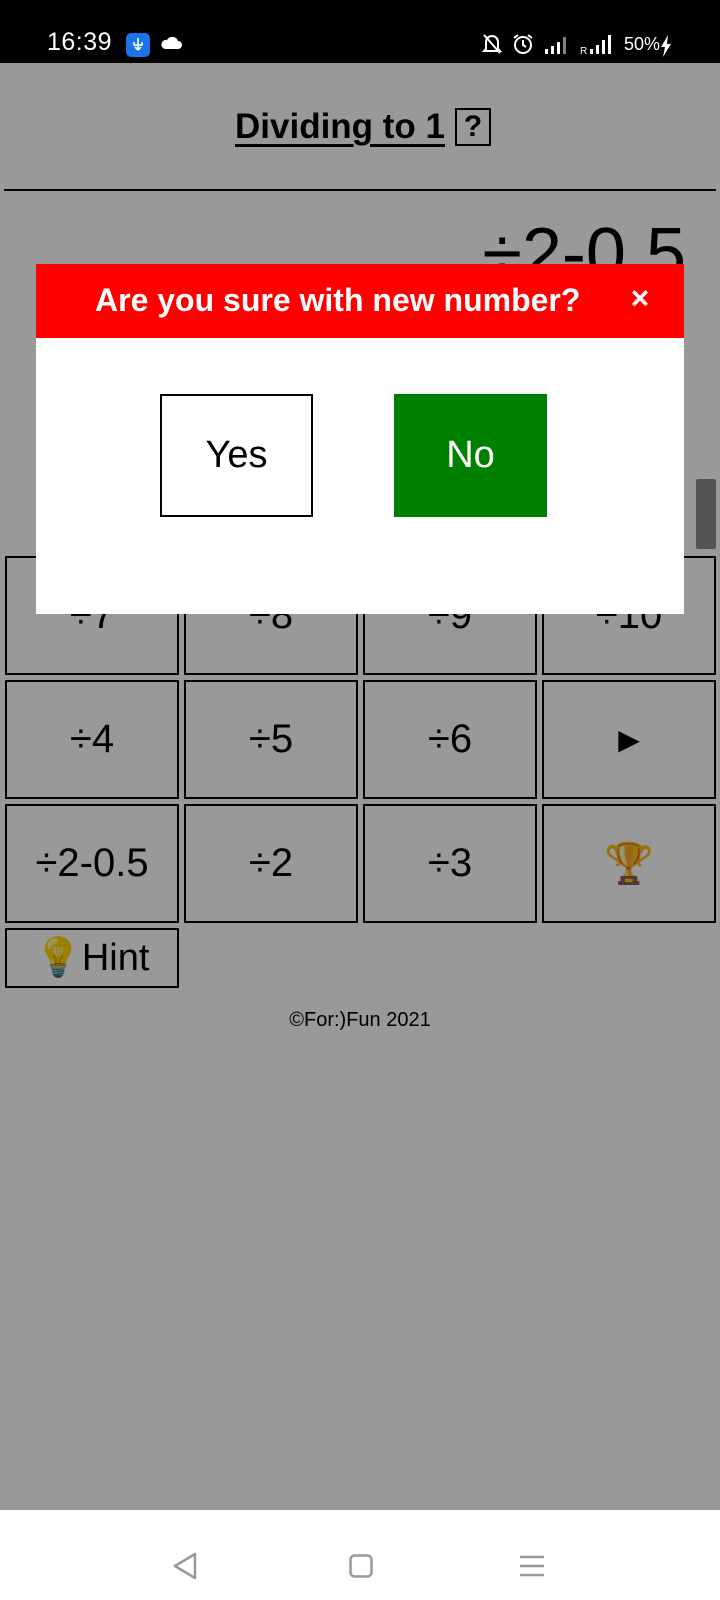 The image size is (720, 1600). Describe the element at coordinates (236, 455) in the screenshot. I see `yes-button: Yes` at that location.